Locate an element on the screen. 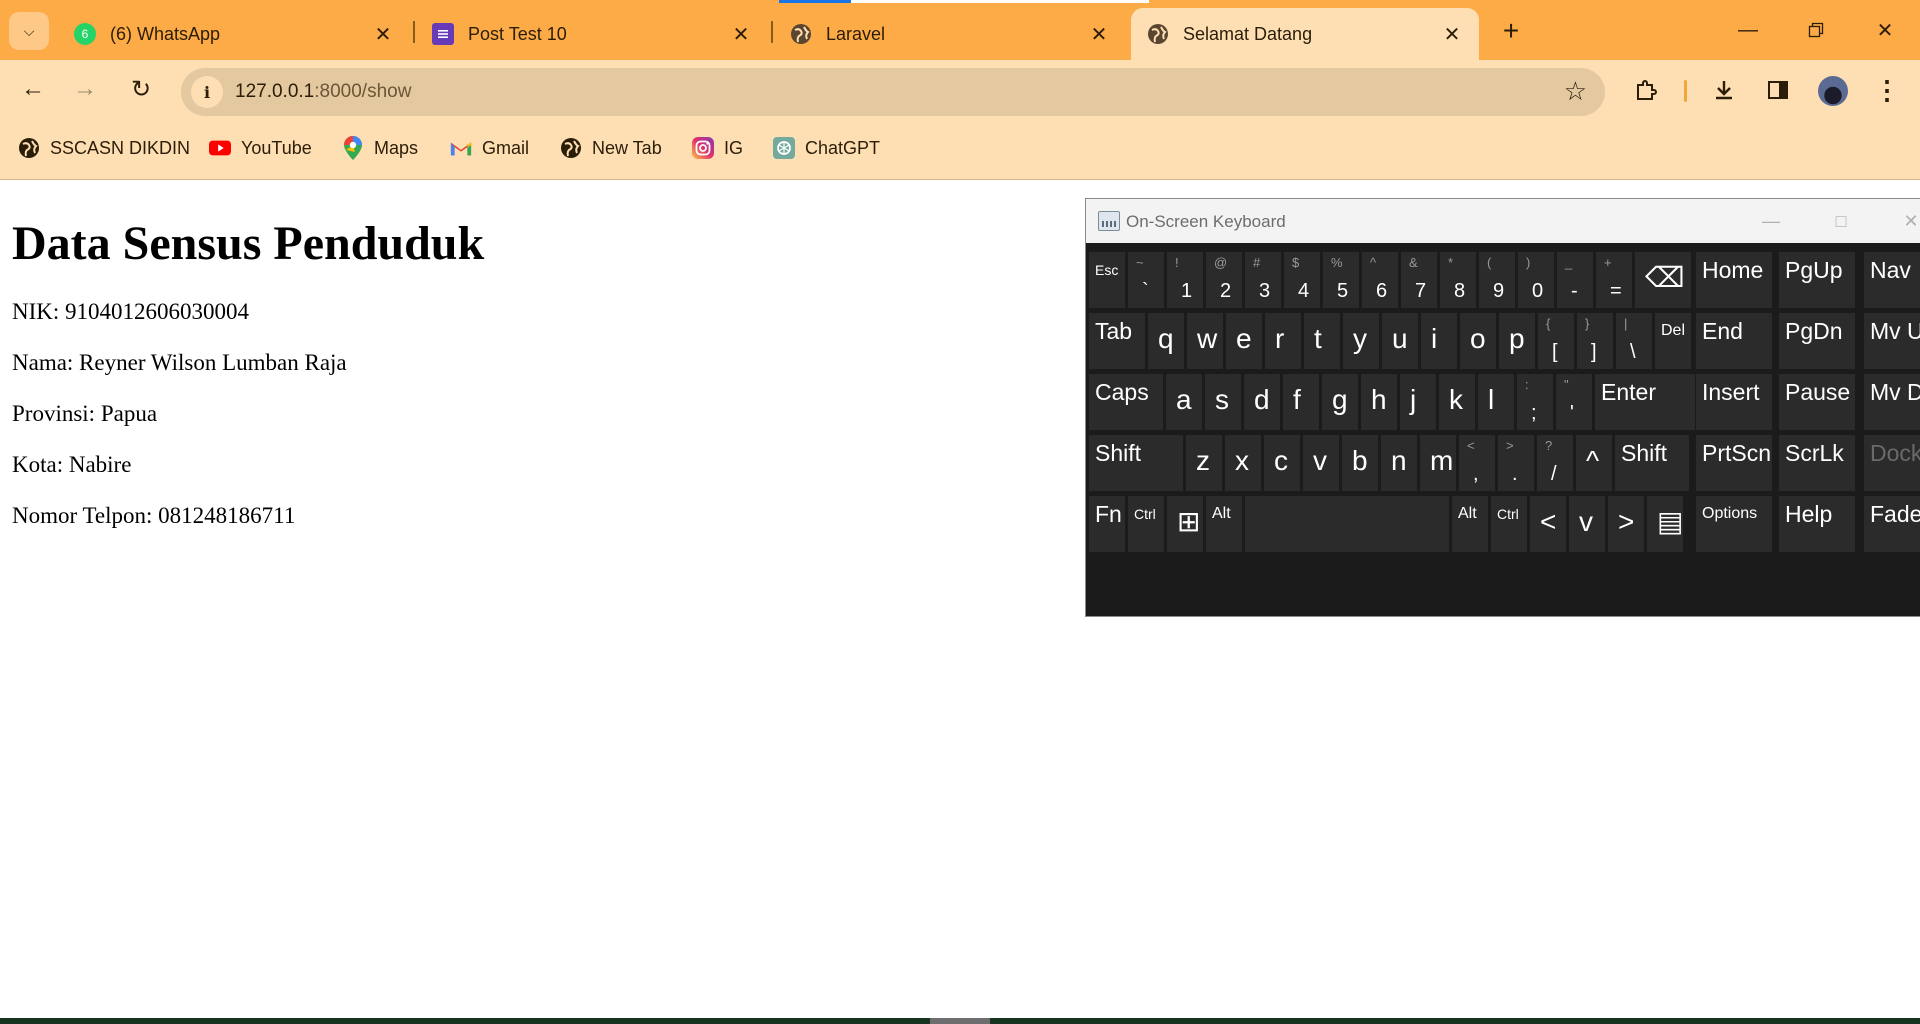  osk-key: w is located at coordinates (1205, 341).